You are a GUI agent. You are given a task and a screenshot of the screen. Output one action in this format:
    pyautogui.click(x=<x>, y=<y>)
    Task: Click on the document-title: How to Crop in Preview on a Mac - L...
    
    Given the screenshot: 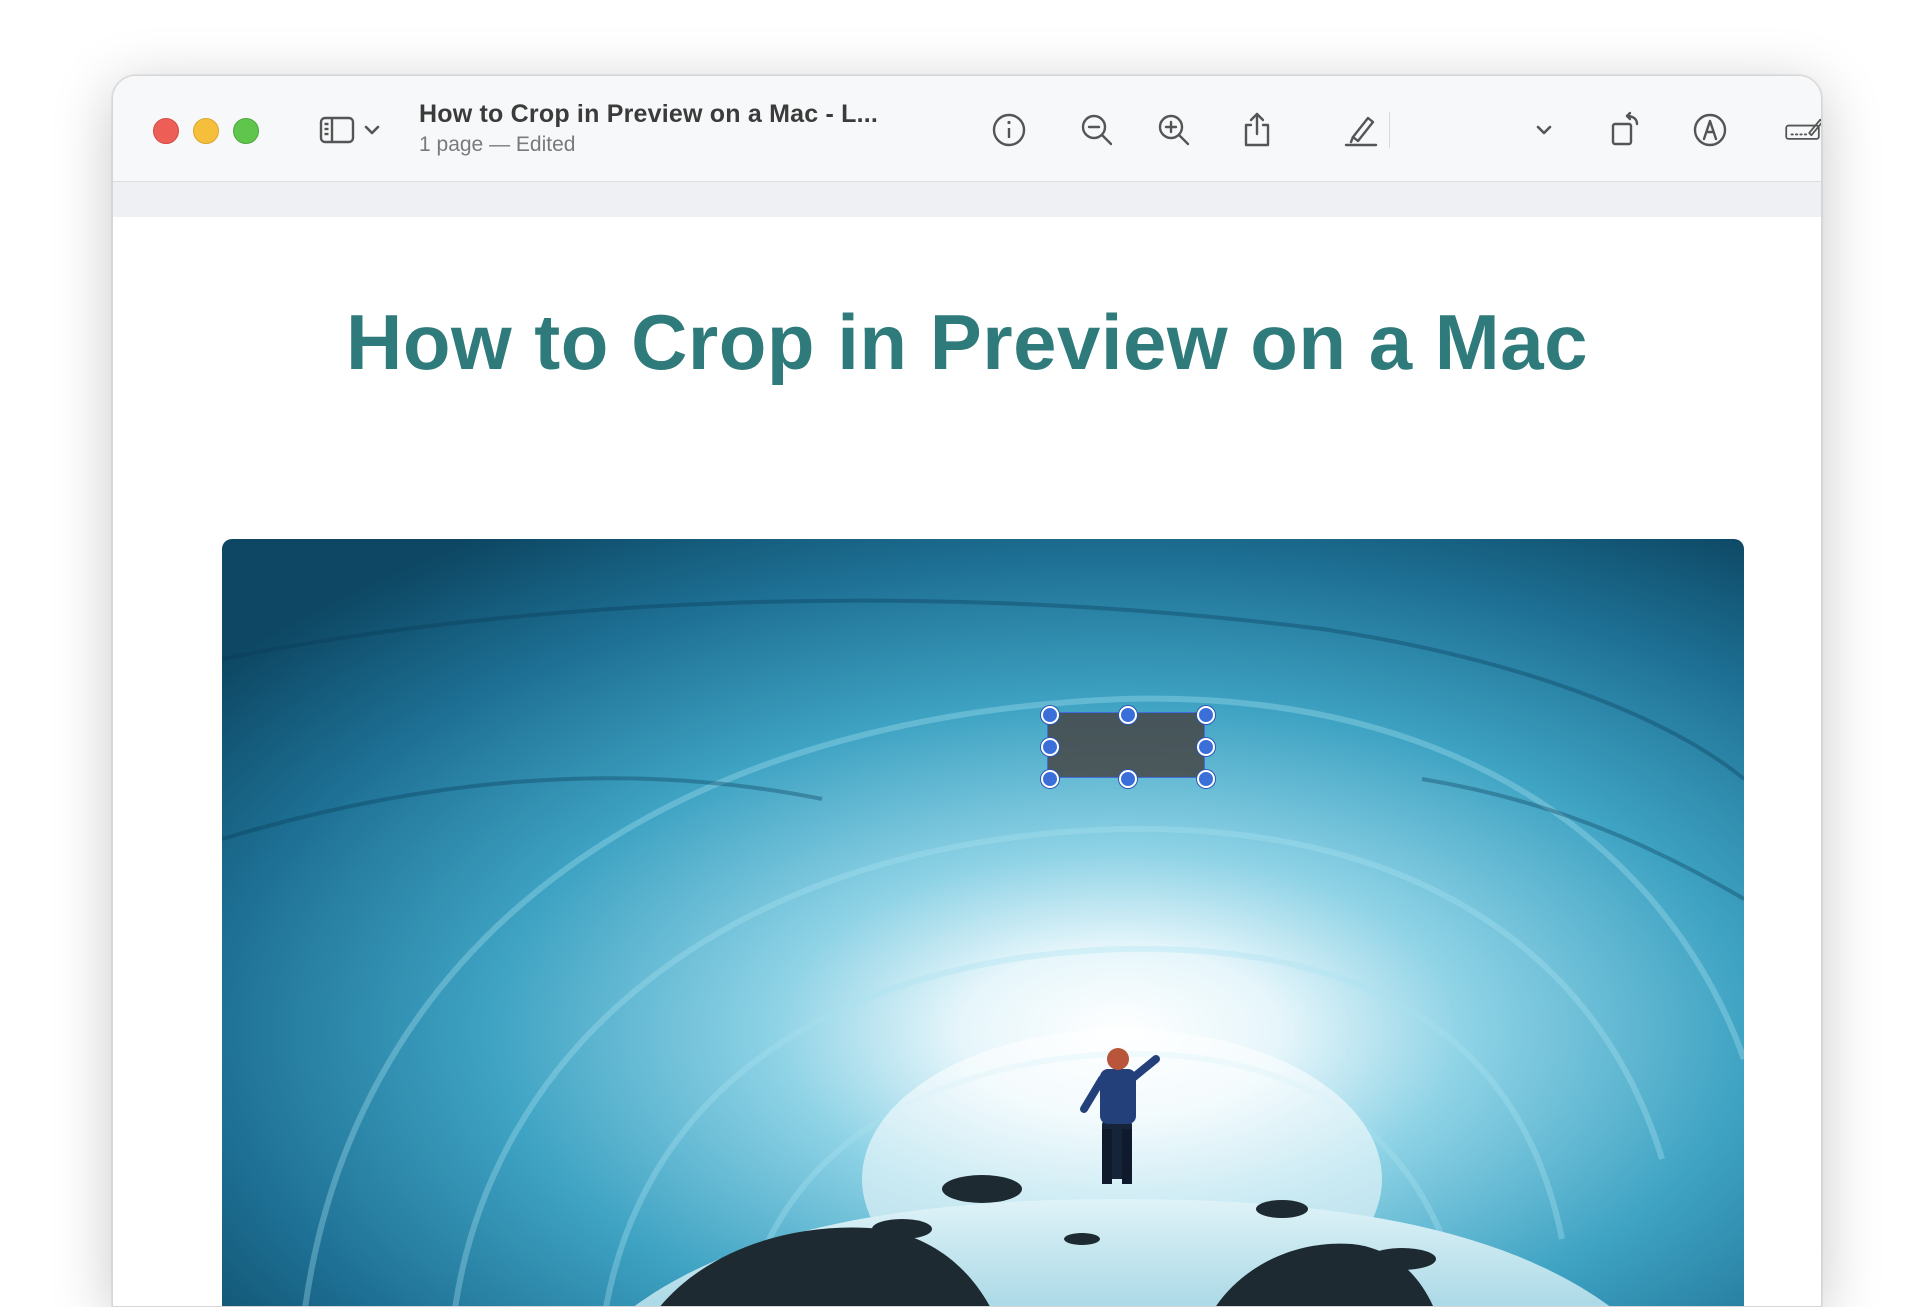 What is the action you would take?
    pyautogui.click(x=649, y=114)
    